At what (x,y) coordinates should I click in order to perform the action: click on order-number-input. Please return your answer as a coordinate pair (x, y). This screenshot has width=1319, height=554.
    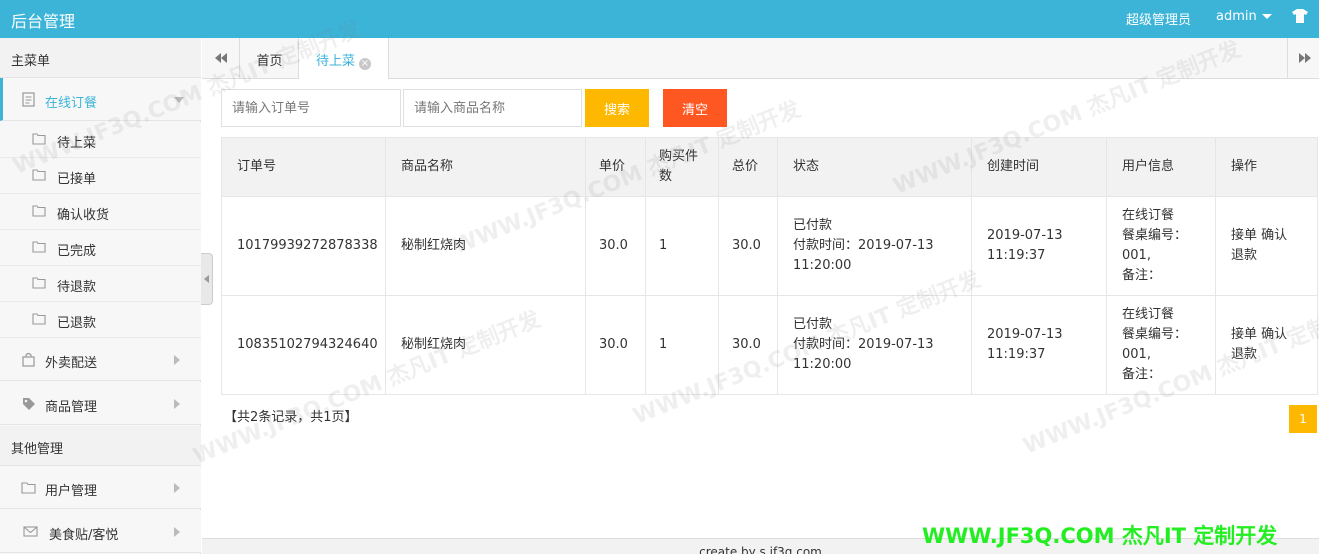
    Looking at the image, I should click on (311, 108).